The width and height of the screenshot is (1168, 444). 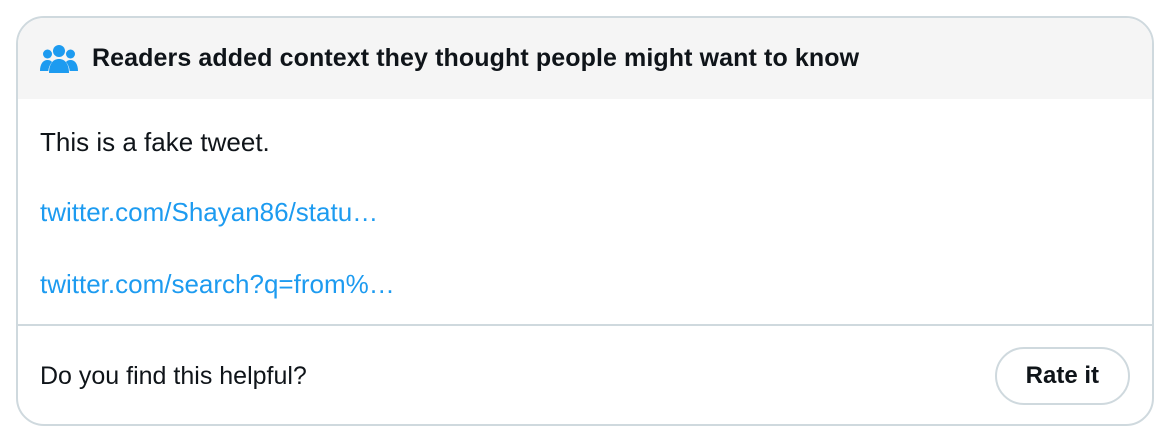 What do you see at coordinates (155, 142) in the screenshot?
I see `note-text: This is a fake tweet.` at bounding box center [155, 142].